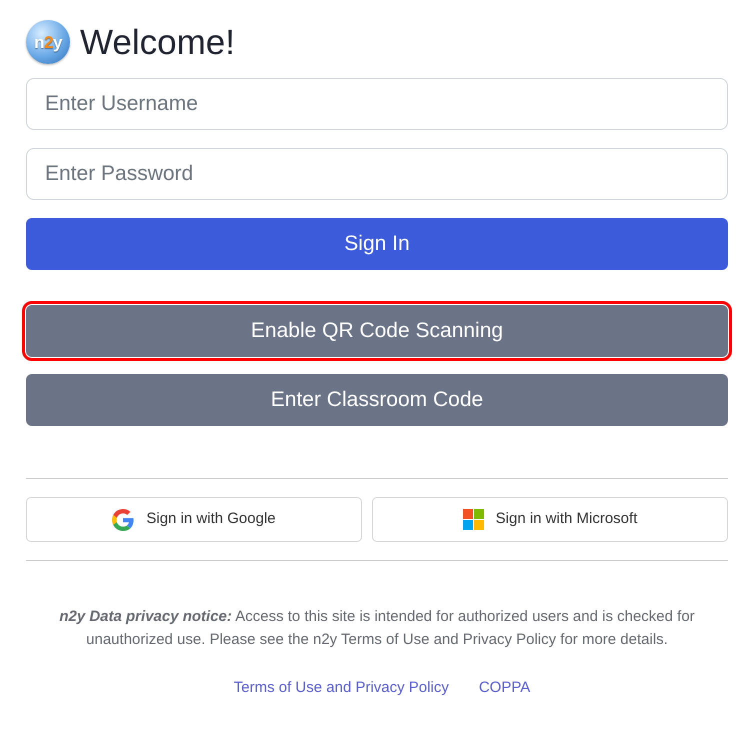  I want to click on welcome-title: Welcome!, so click(157, 42).